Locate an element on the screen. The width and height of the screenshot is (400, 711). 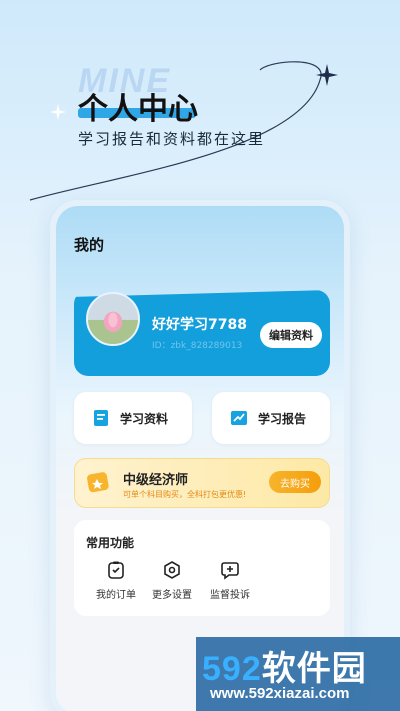
edit-profile-button: 编辑资料 is located at coordinates (291, 335).